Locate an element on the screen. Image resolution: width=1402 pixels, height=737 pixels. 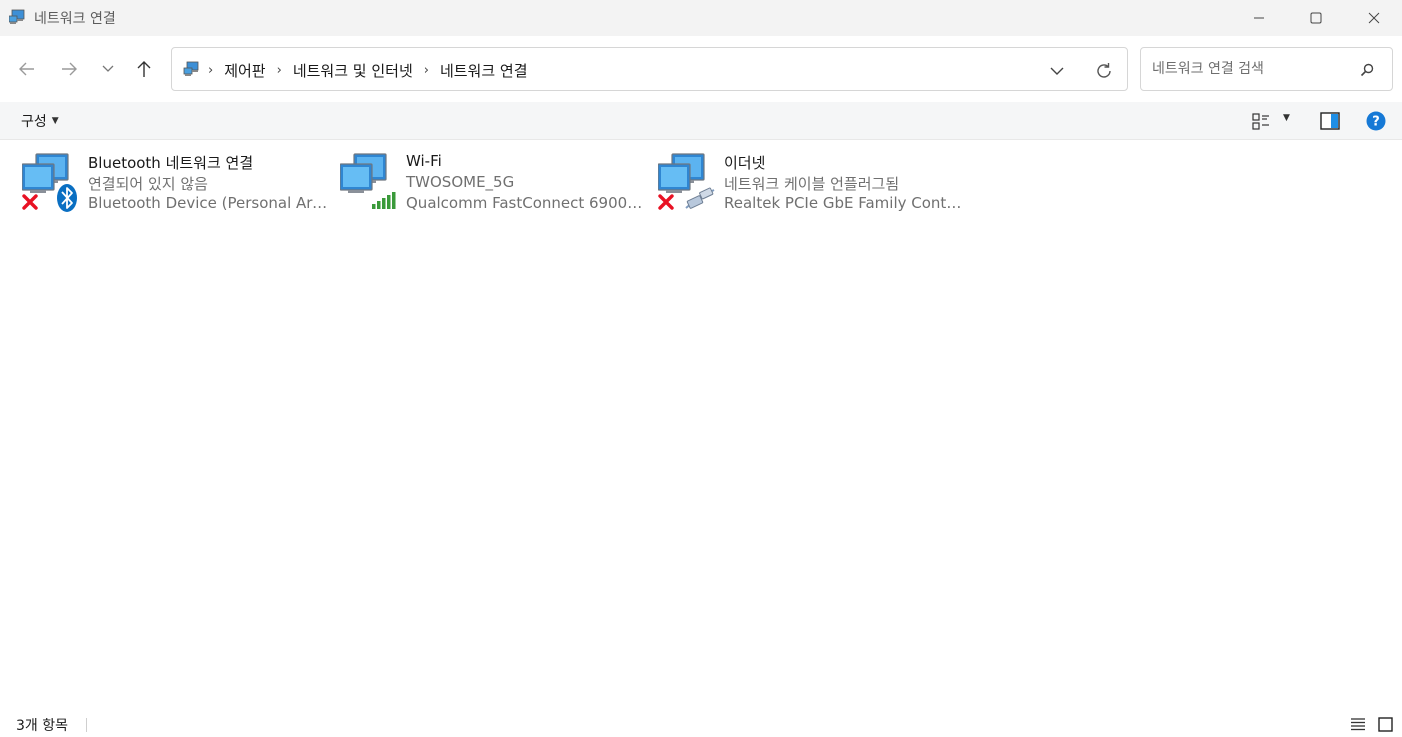
up-button is located at coordinates (144, 69).